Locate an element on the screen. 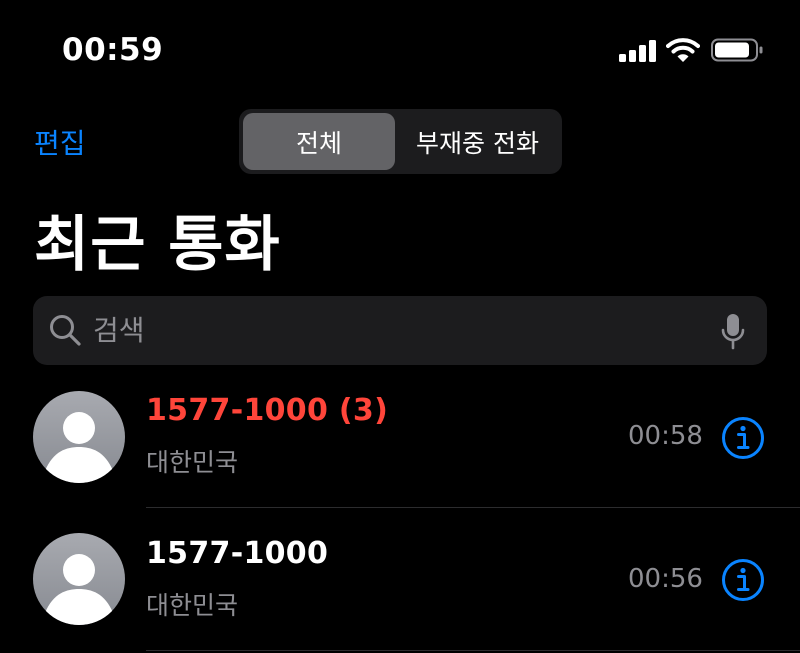 This screenshot has height=653, width=800. caller-name: 1577-1000 is located at coordinates (237, 553).